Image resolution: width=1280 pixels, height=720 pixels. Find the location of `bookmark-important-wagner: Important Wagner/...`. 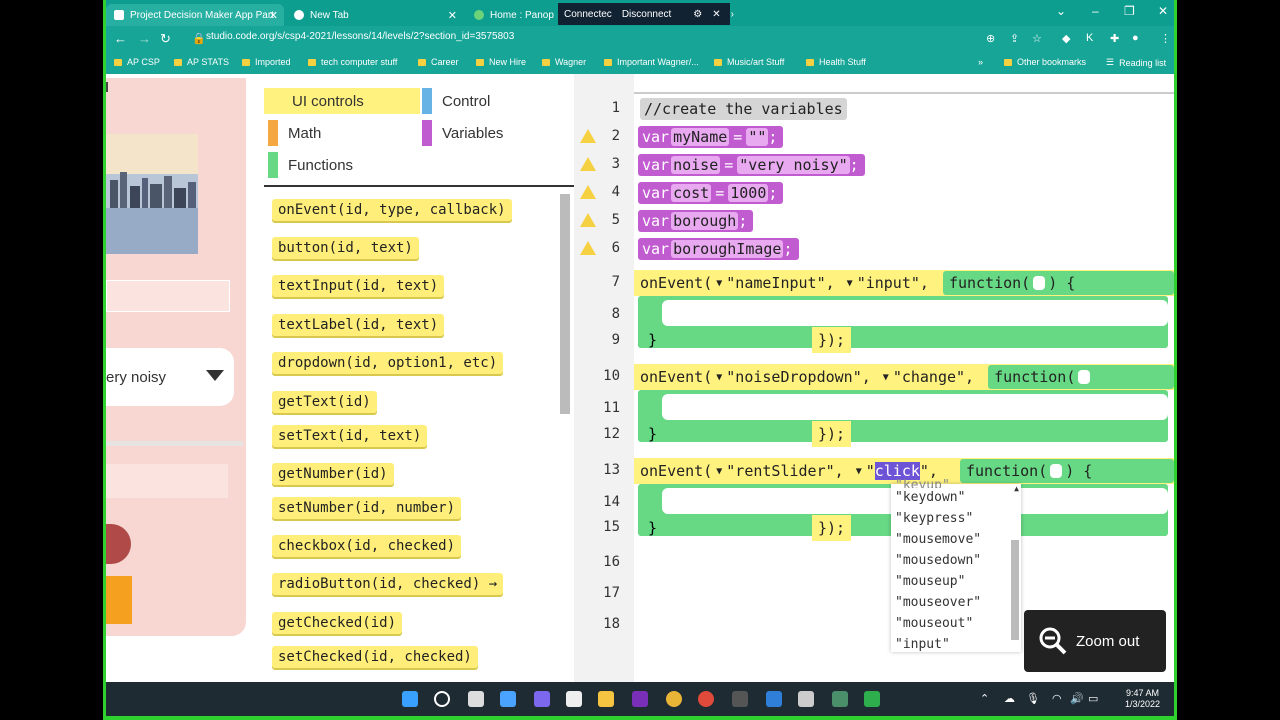

bookmark-important-wagner: Important Wagner/... is located at coordinates (651, 62).